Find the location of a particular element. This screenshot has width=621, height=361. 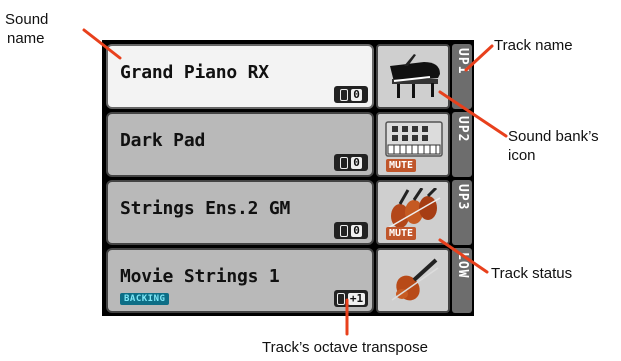

arrow-track-name is located at coordinates (479, 58).